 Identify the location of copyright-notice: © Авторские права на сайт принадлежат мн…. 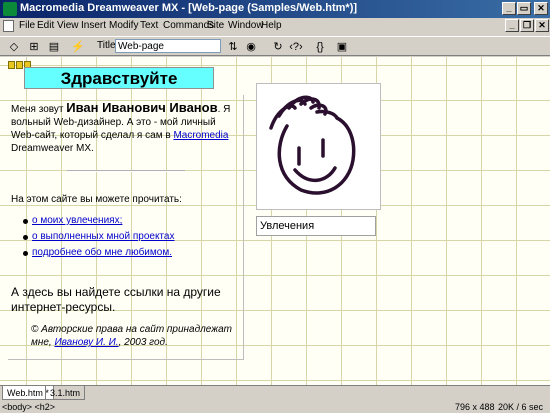
(136, 336).